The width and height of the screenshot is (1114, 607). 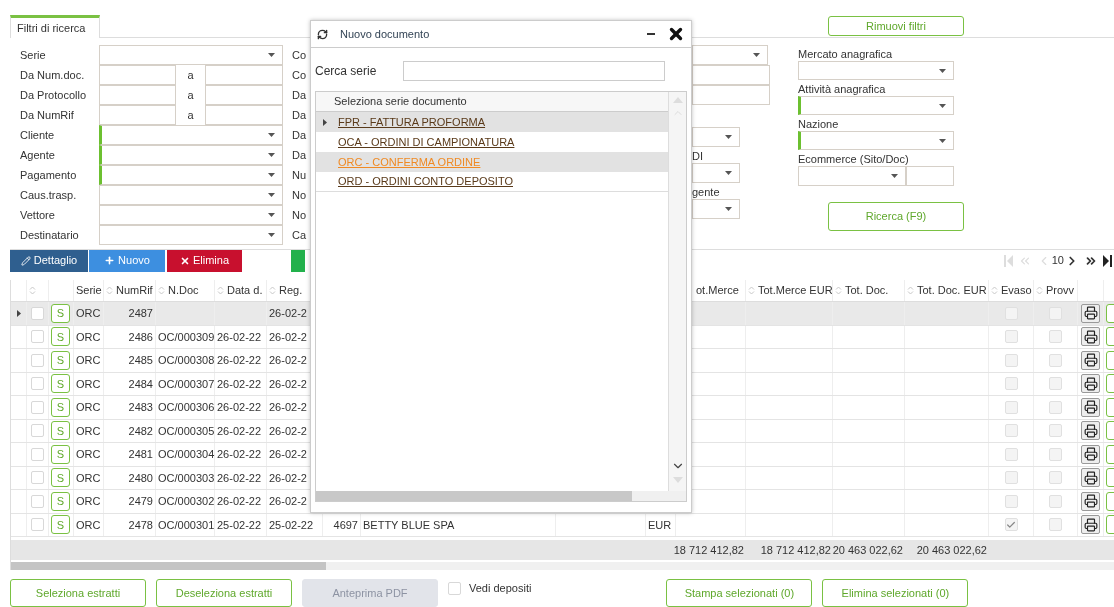 I want to click on toolbar-button: Elimina, so click(x=204, y=260).